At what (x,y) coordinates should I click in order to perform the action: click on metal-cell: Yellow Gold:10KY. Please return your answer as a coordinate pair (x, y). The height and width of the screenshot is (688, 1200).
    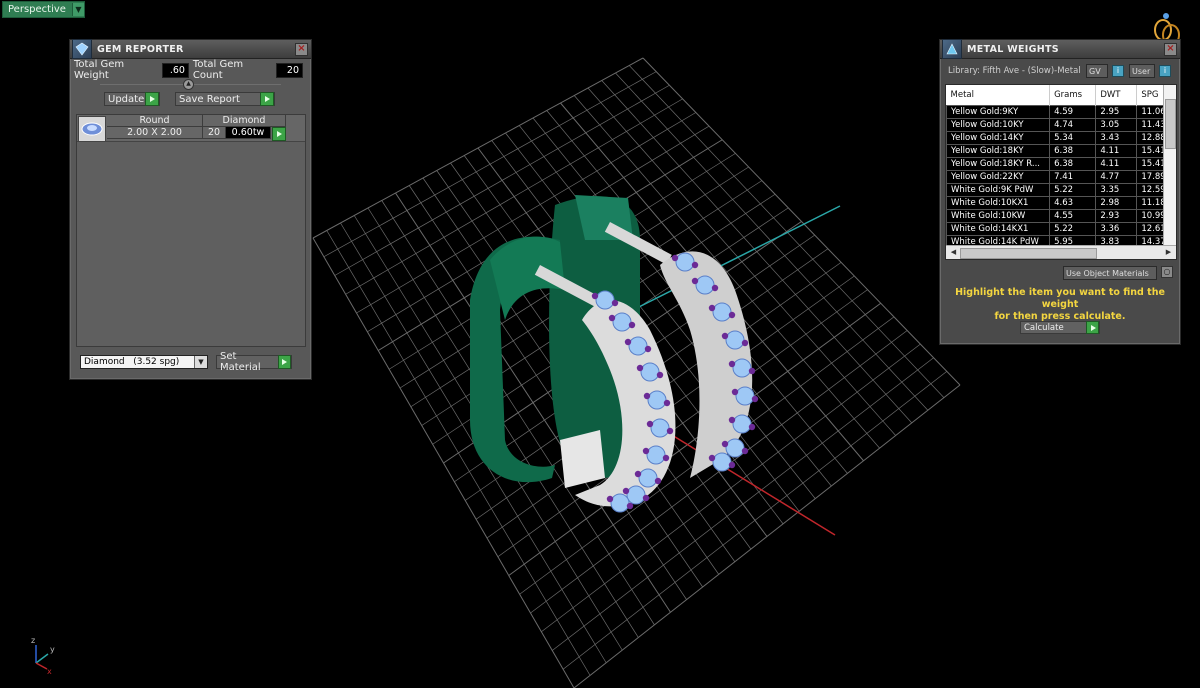
    Looking at the image, I should click on (998, 125).